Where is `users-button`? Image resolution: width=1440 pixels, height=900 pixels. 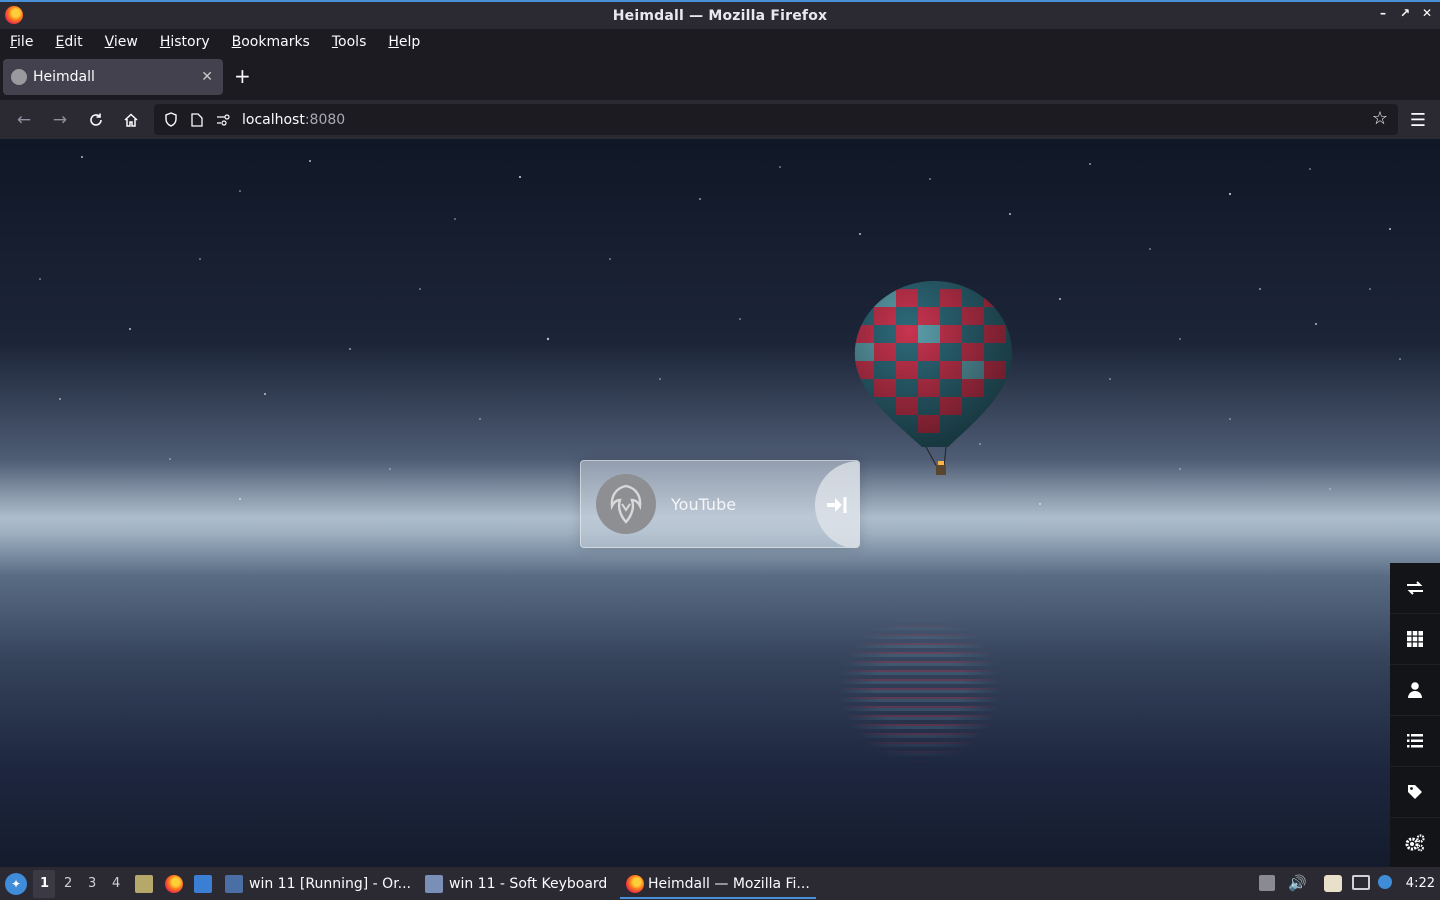 users-button is located at coordinates (1415, 690).